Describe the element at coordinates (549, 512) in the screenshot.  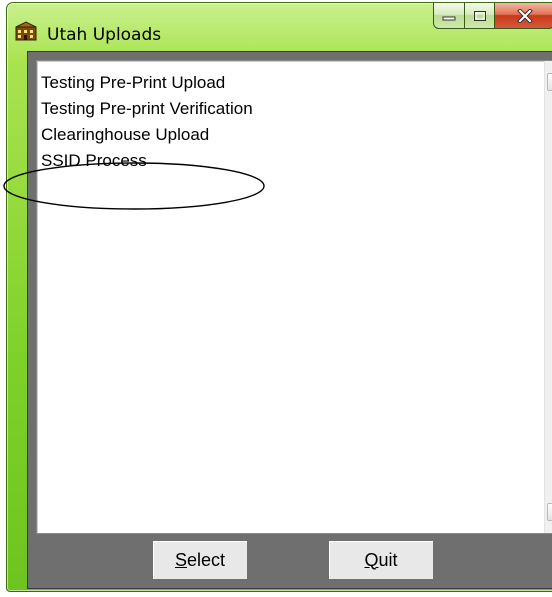
I see `scroll-down-button` at that location.